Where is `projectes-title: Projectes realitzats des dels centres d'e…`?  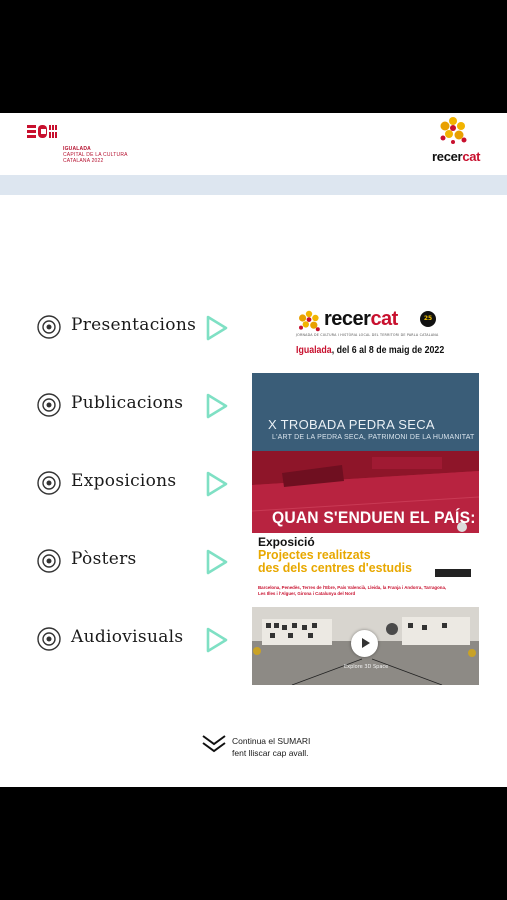
projectes-title: Projectes realitzats des dels centres d'e… is located at coordinates (335, 561).